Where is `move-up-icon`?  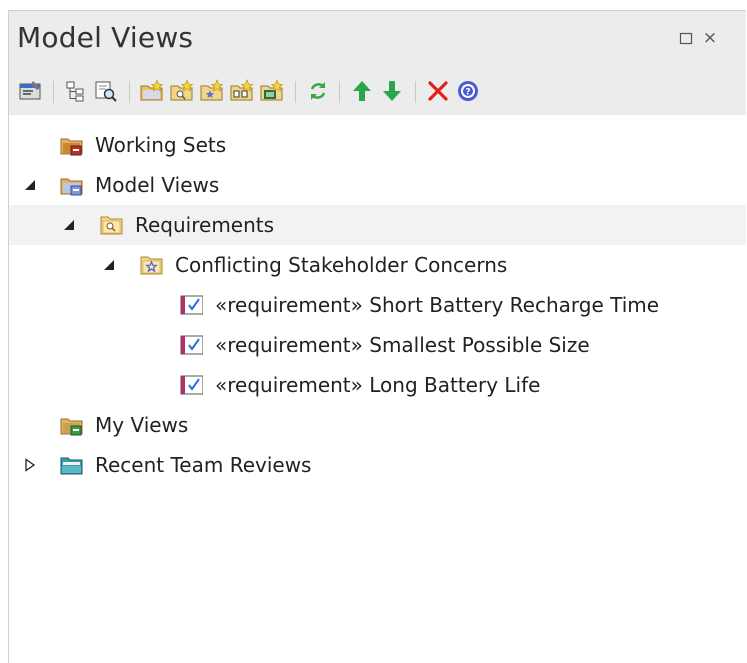
move-up-icon is located at coordinates (362, 91).